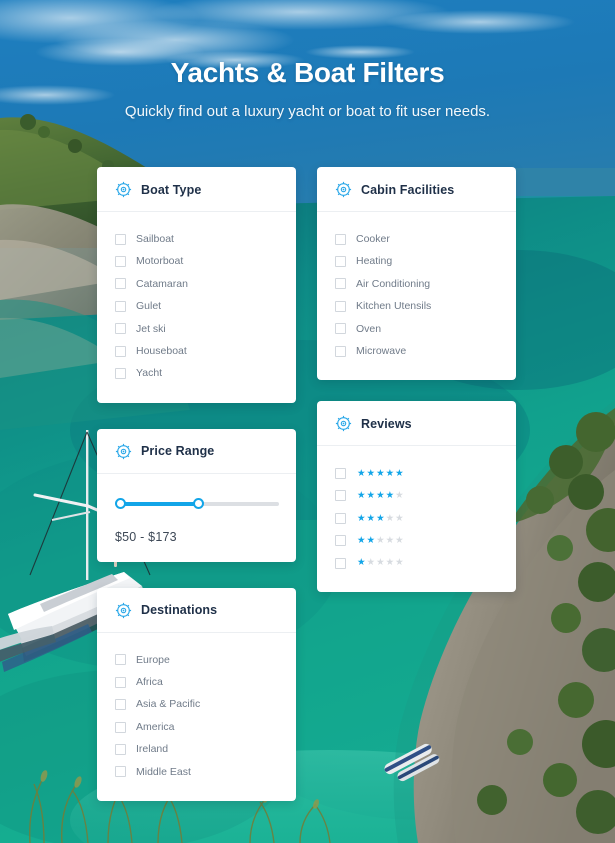  I want to click on filter-option: America, so click(197, 727).